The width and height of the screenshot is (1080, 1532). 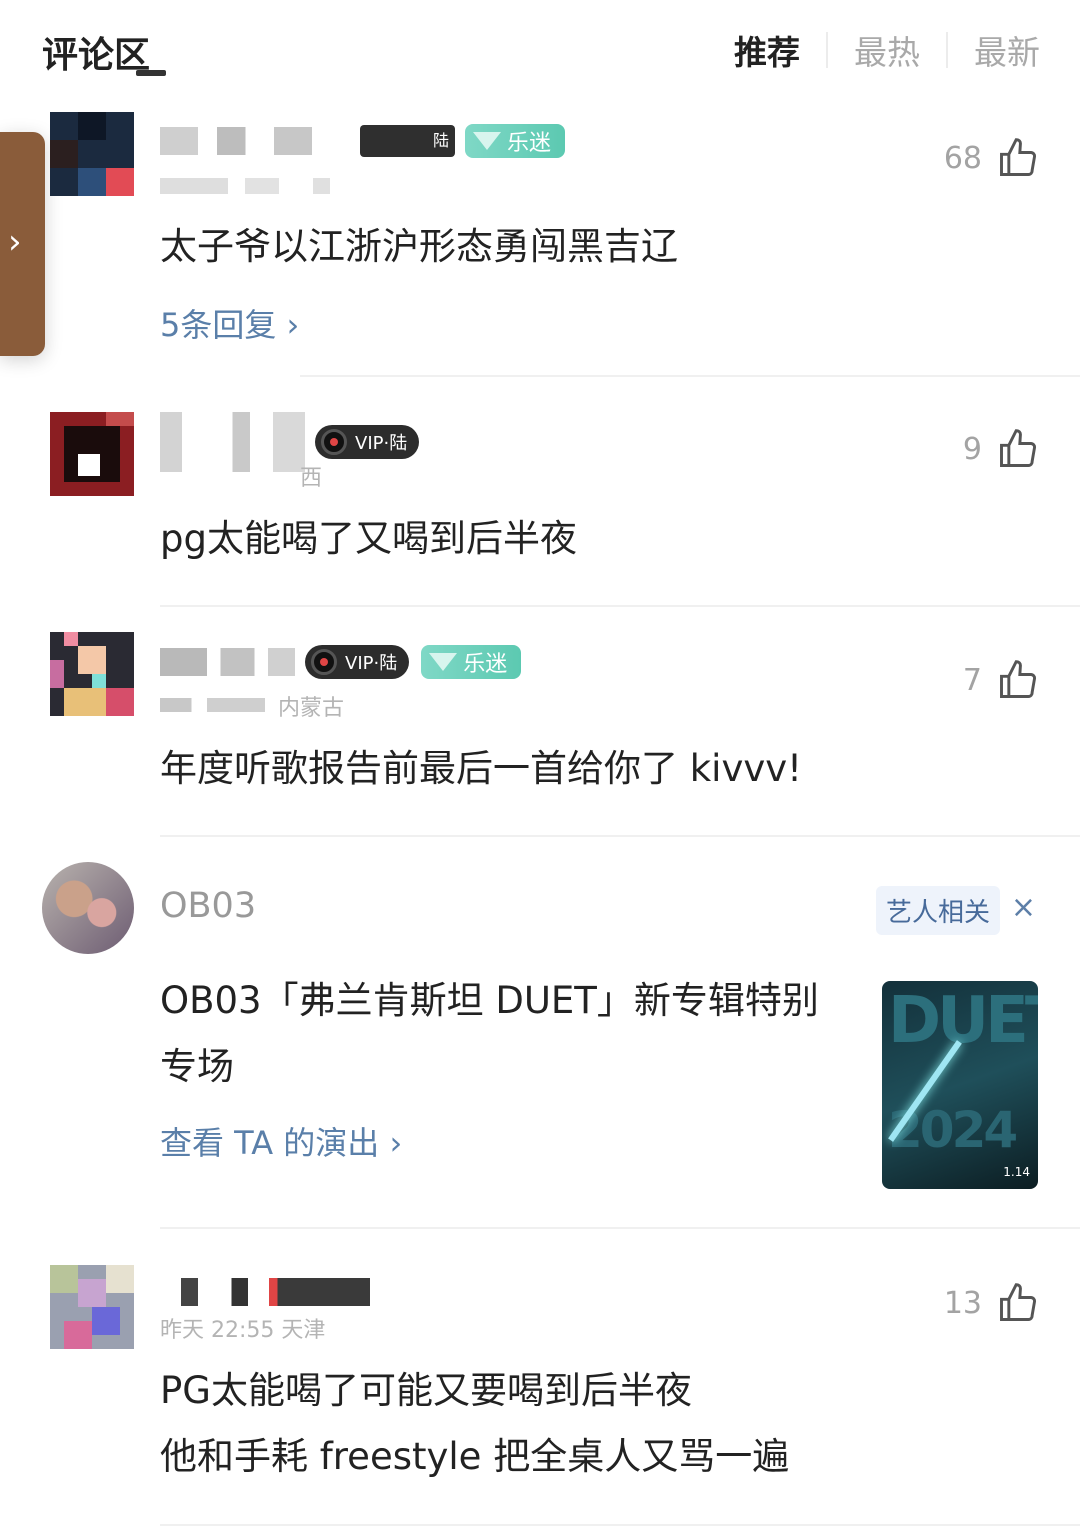 I want to click on artist-card-text-line2: 专场, so click(x=197, y=1066).